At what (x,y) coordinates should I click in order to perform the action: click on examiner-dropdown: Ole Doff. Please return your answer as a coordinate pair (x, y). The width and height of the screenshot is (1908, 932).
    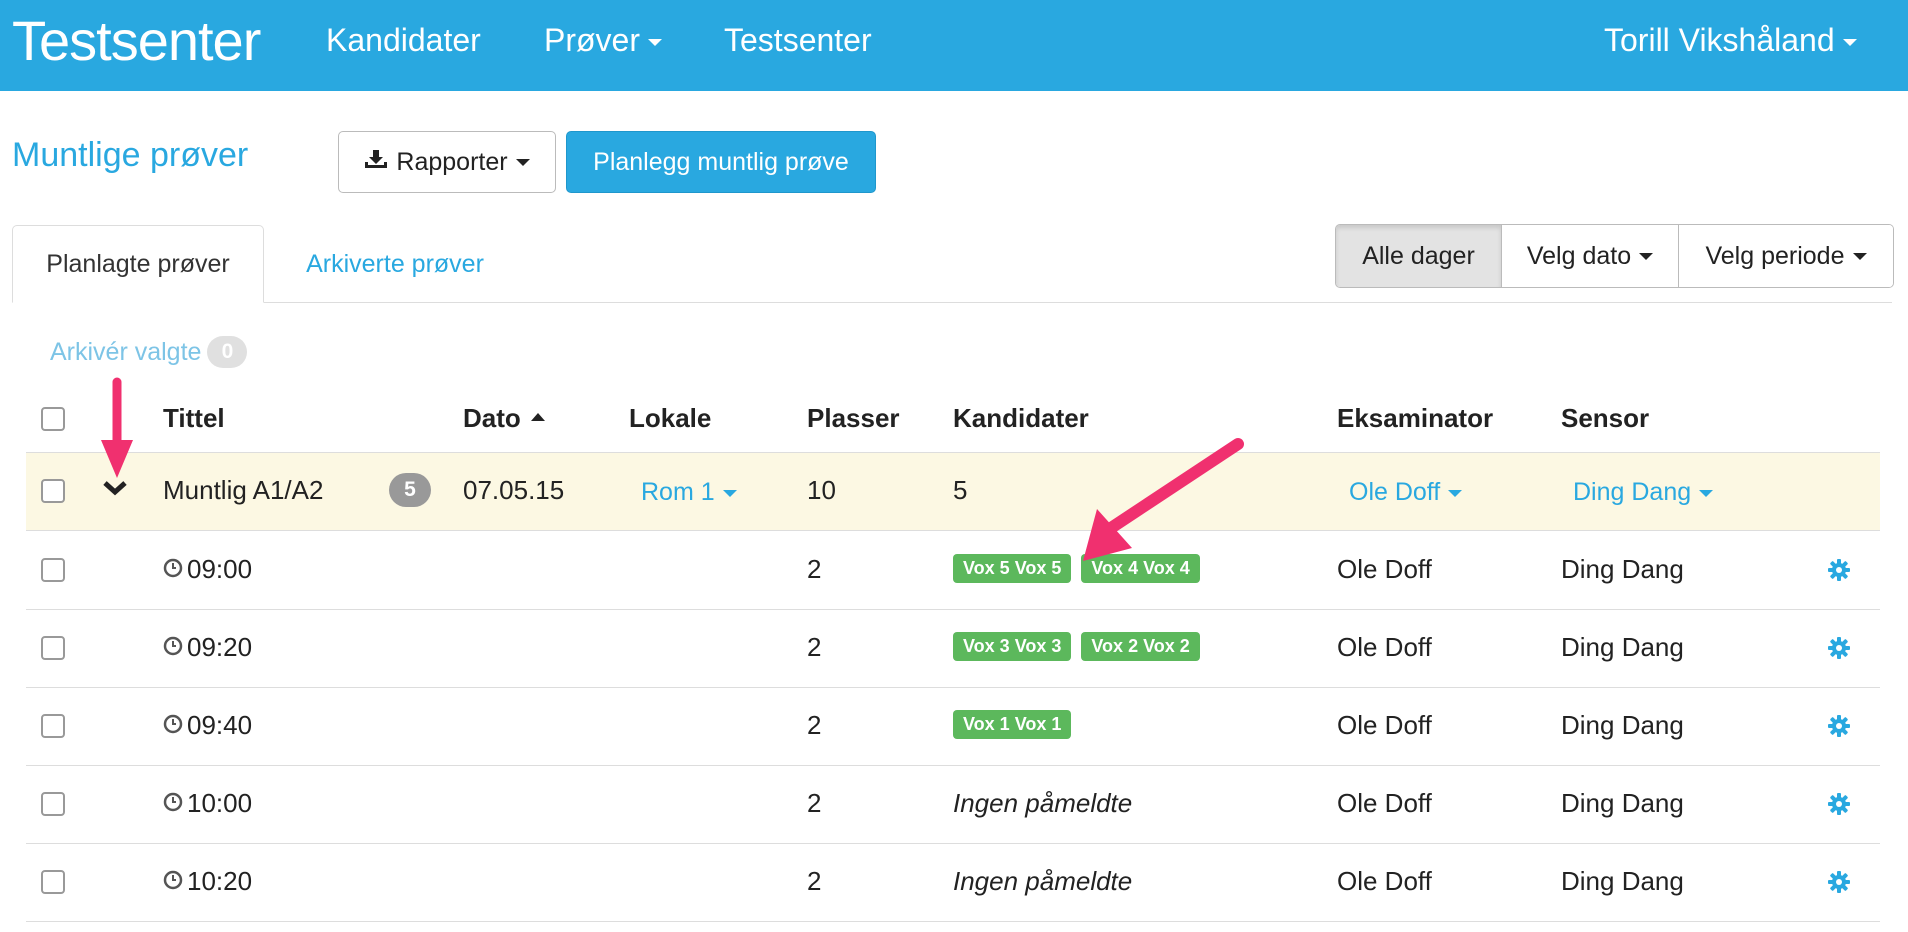
    Looking at the image, I should click on (1406, 492).